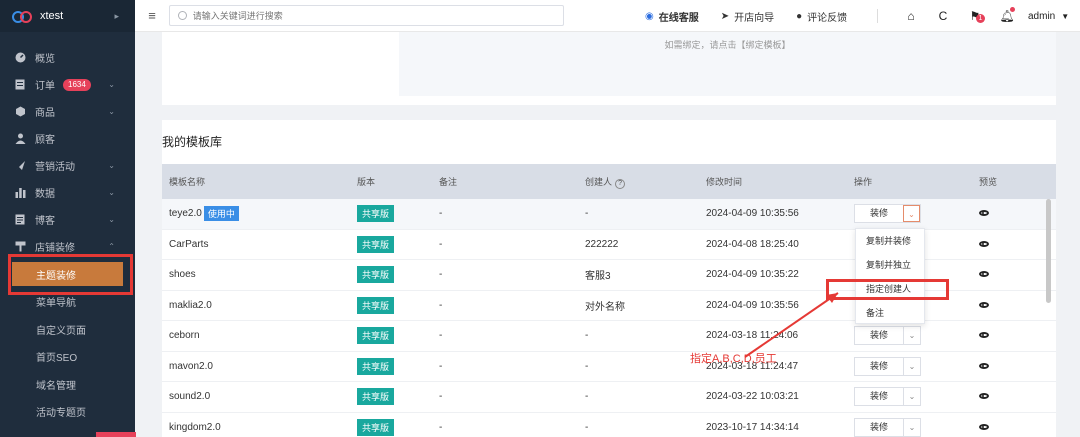  I want to click on binding-panel: 如需绑定，请点击【绑定模板】, so click(727, 64).